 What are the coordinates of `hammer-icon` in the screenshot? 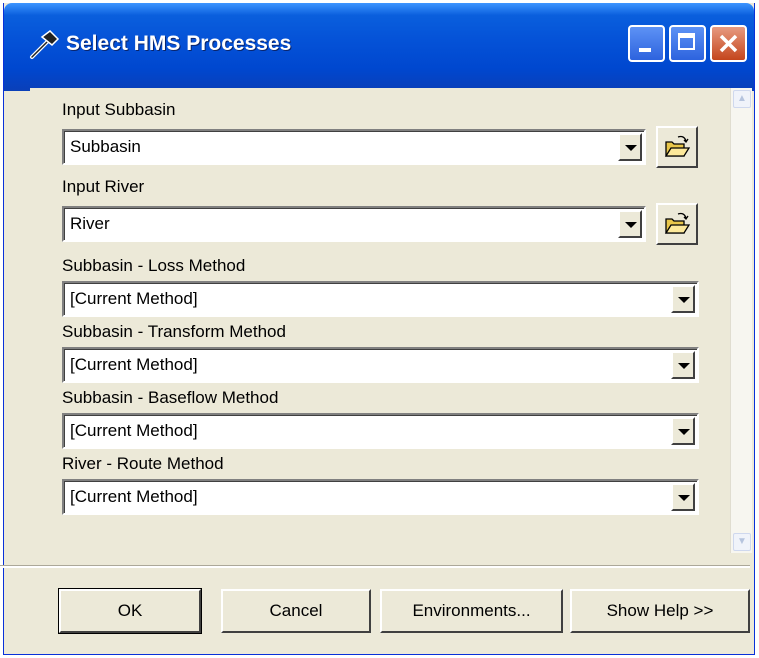 It's located at (45, 44).